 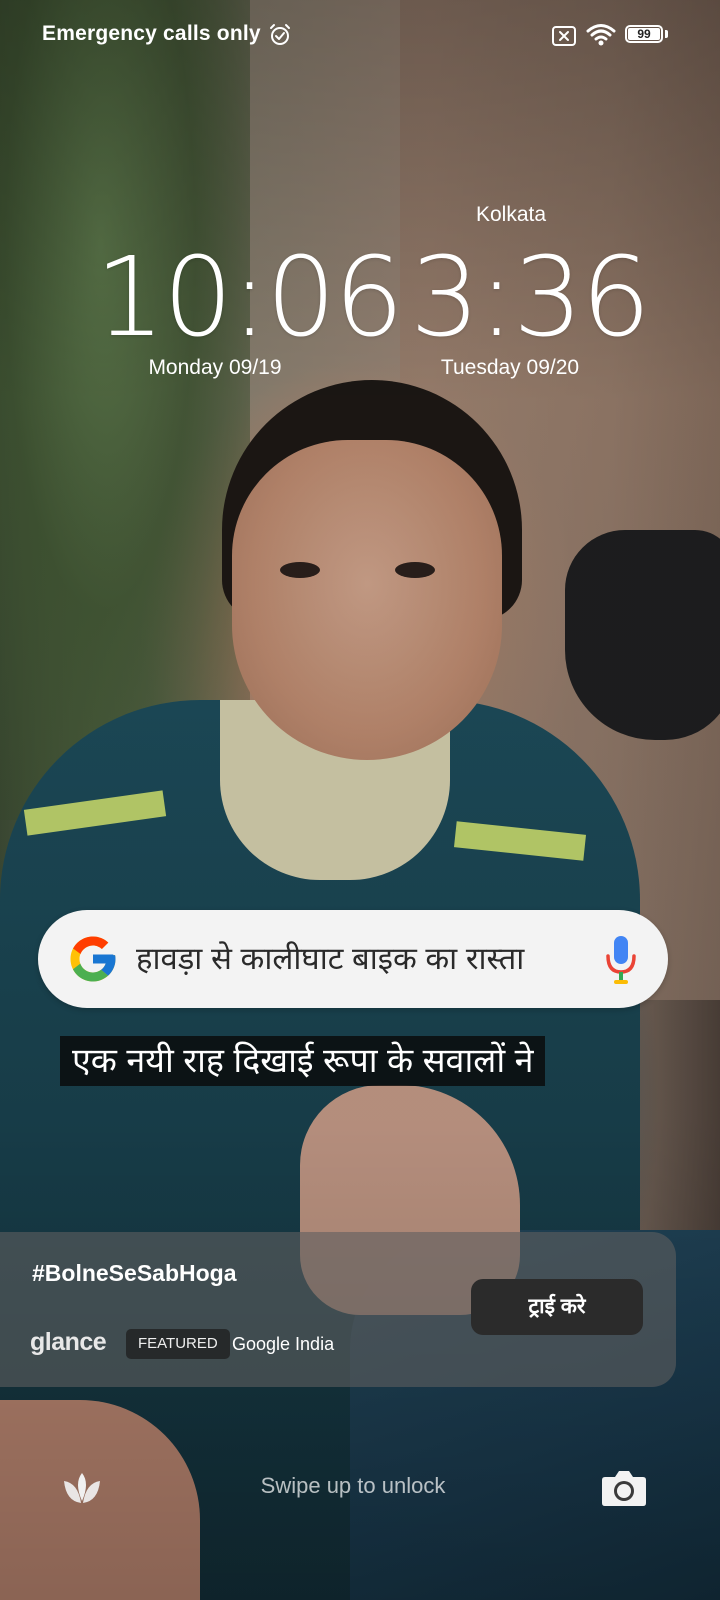 I want to click on try-button: ट्राई करे, so click(x=557, y=1307).